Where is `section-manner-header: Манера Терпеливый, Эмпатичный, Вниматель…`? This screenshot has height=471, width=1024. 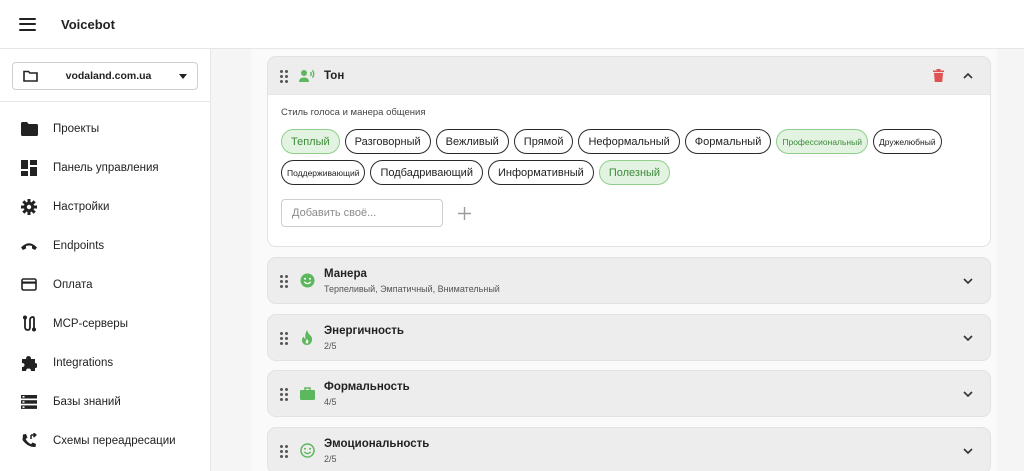 section-manner-header: Манера Терпеливый, Эмпатичный, Вниматель… is located at coordinates (629, 280).